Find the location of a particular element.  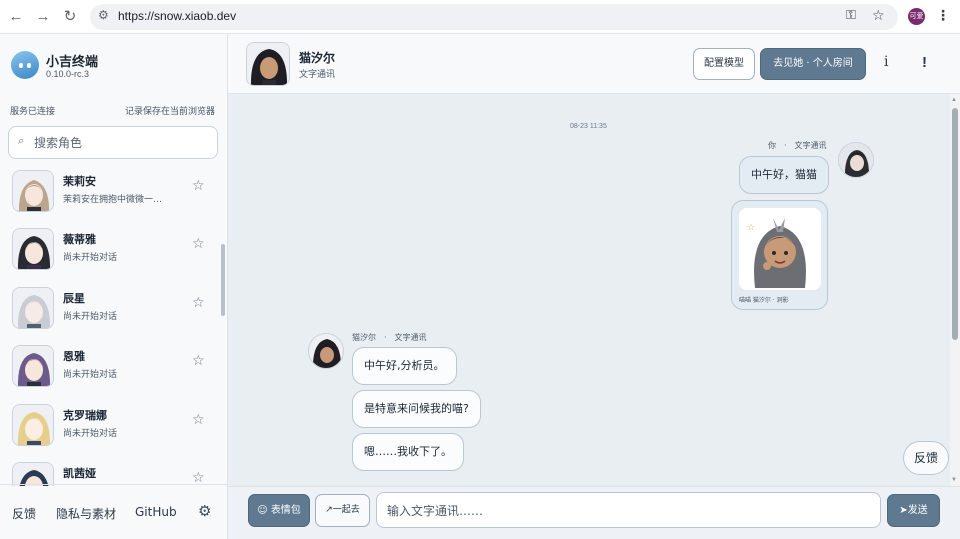

character-item: 凯茜娅 ☆ is located at coordinates (109, 472).